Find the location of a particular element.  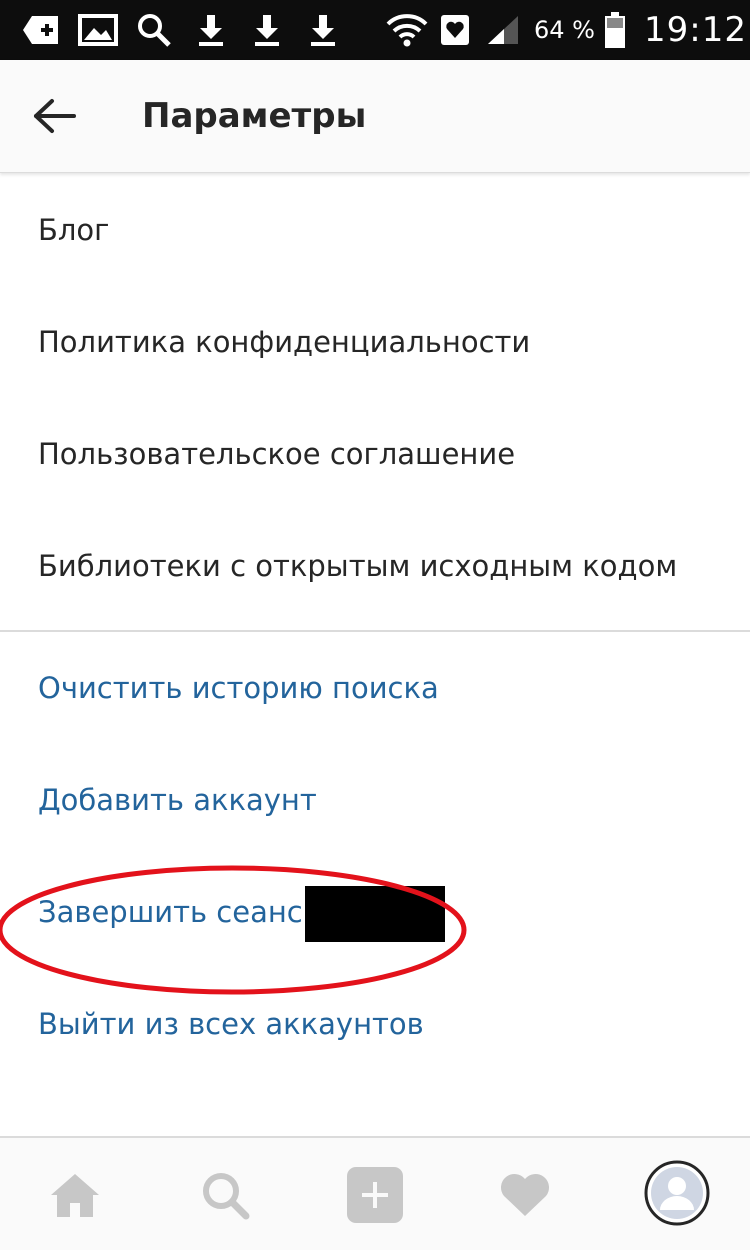

toolbar: Параметры is located at coordinates (375, 116).